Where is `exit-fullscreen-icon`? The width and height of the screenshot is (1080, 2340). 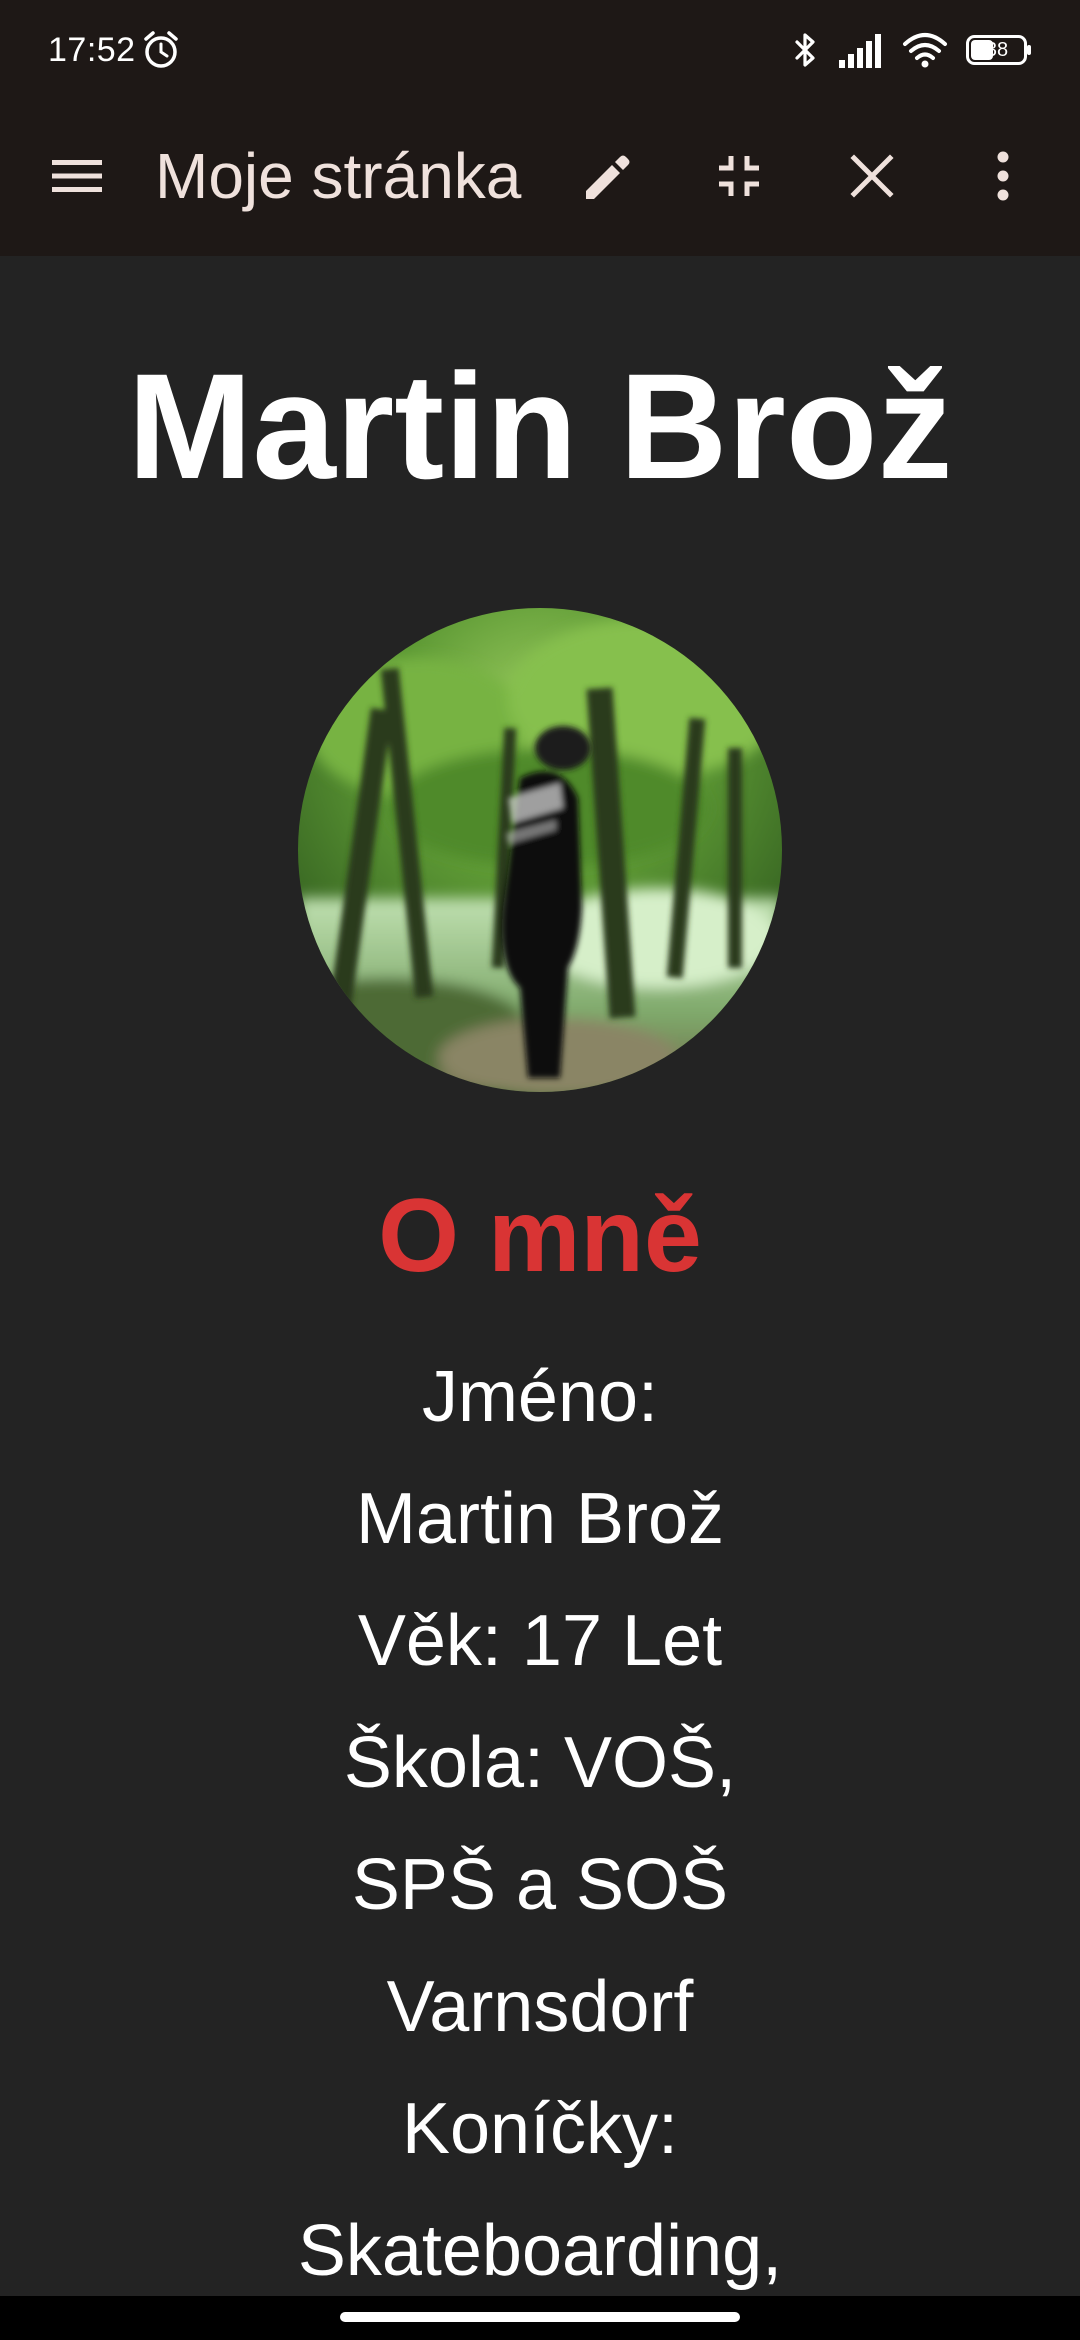
exit-fullscreen-icon is located at coordinates (739, 176).